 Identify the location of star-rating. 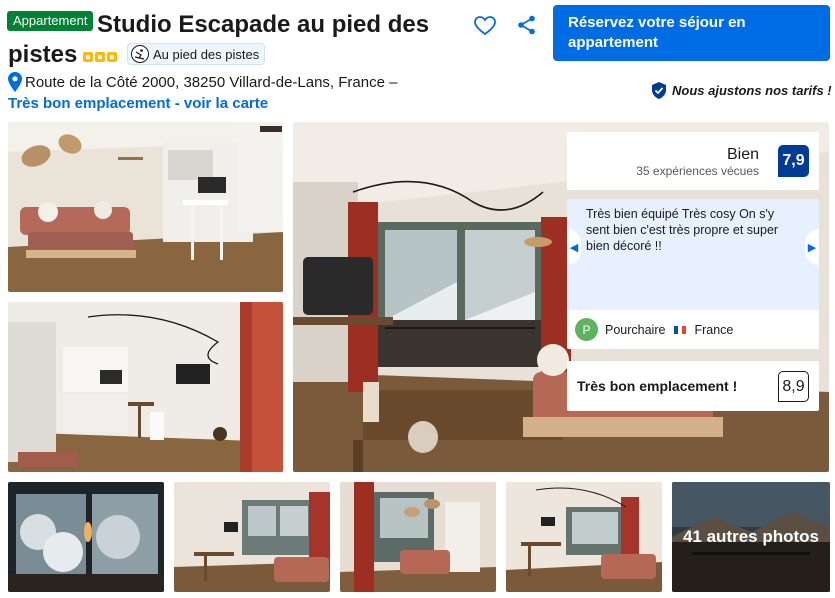
(100, 57).